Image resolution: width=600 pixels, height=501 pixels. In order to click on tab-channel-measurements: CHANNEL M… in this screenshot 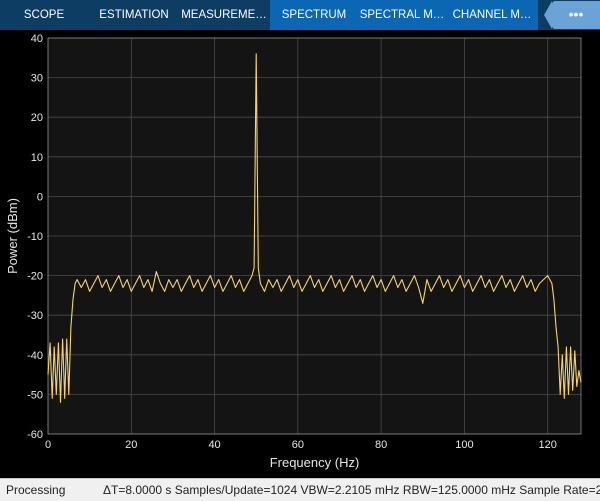, I will do `click(492, 15)`.